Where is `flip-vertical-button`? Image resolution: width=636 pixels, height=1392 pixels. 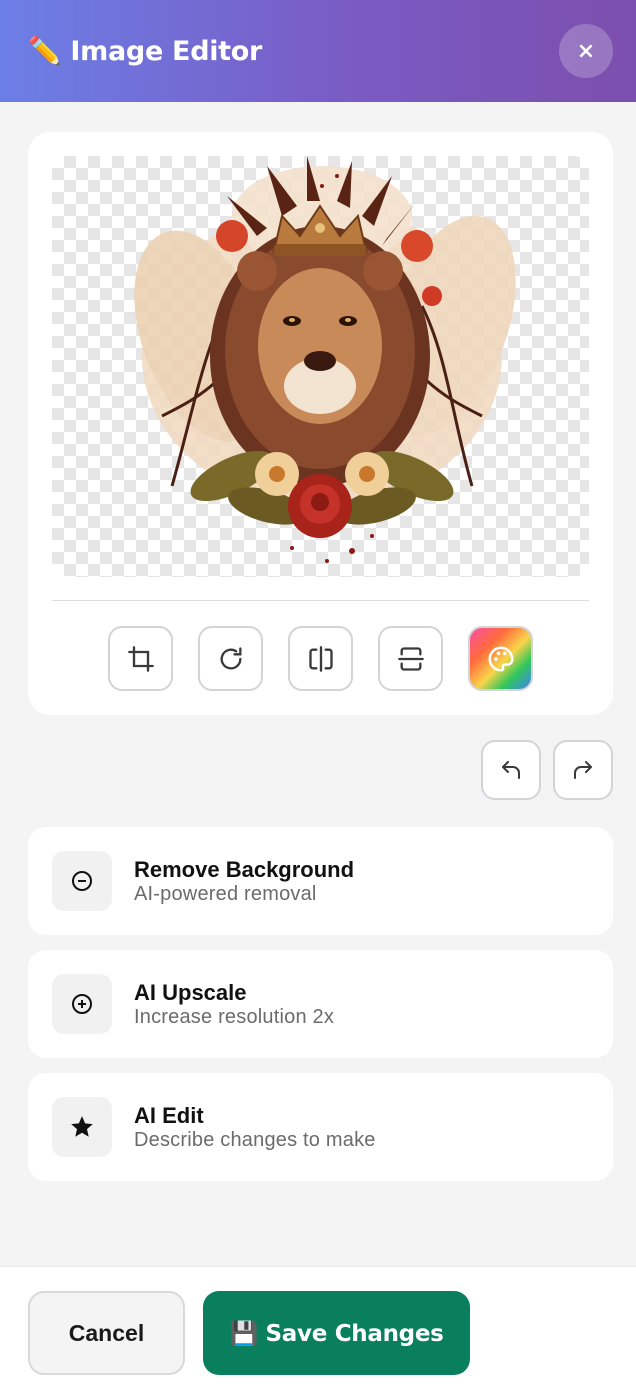
flip-vertical-button is located at coordinates (410, 658).